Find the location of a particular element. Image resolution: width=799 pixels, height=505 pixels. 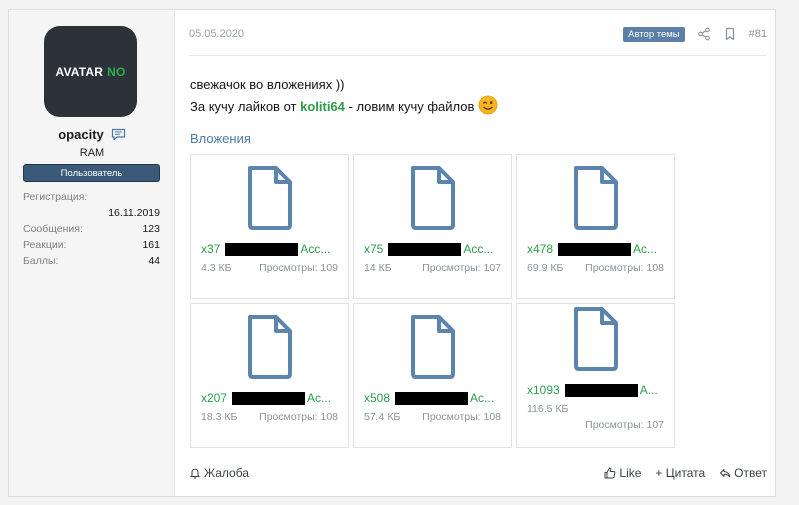

attachment-card: x75 Acc... 14 КБ Просмотры: 107 is located at coordinates (432, 226).